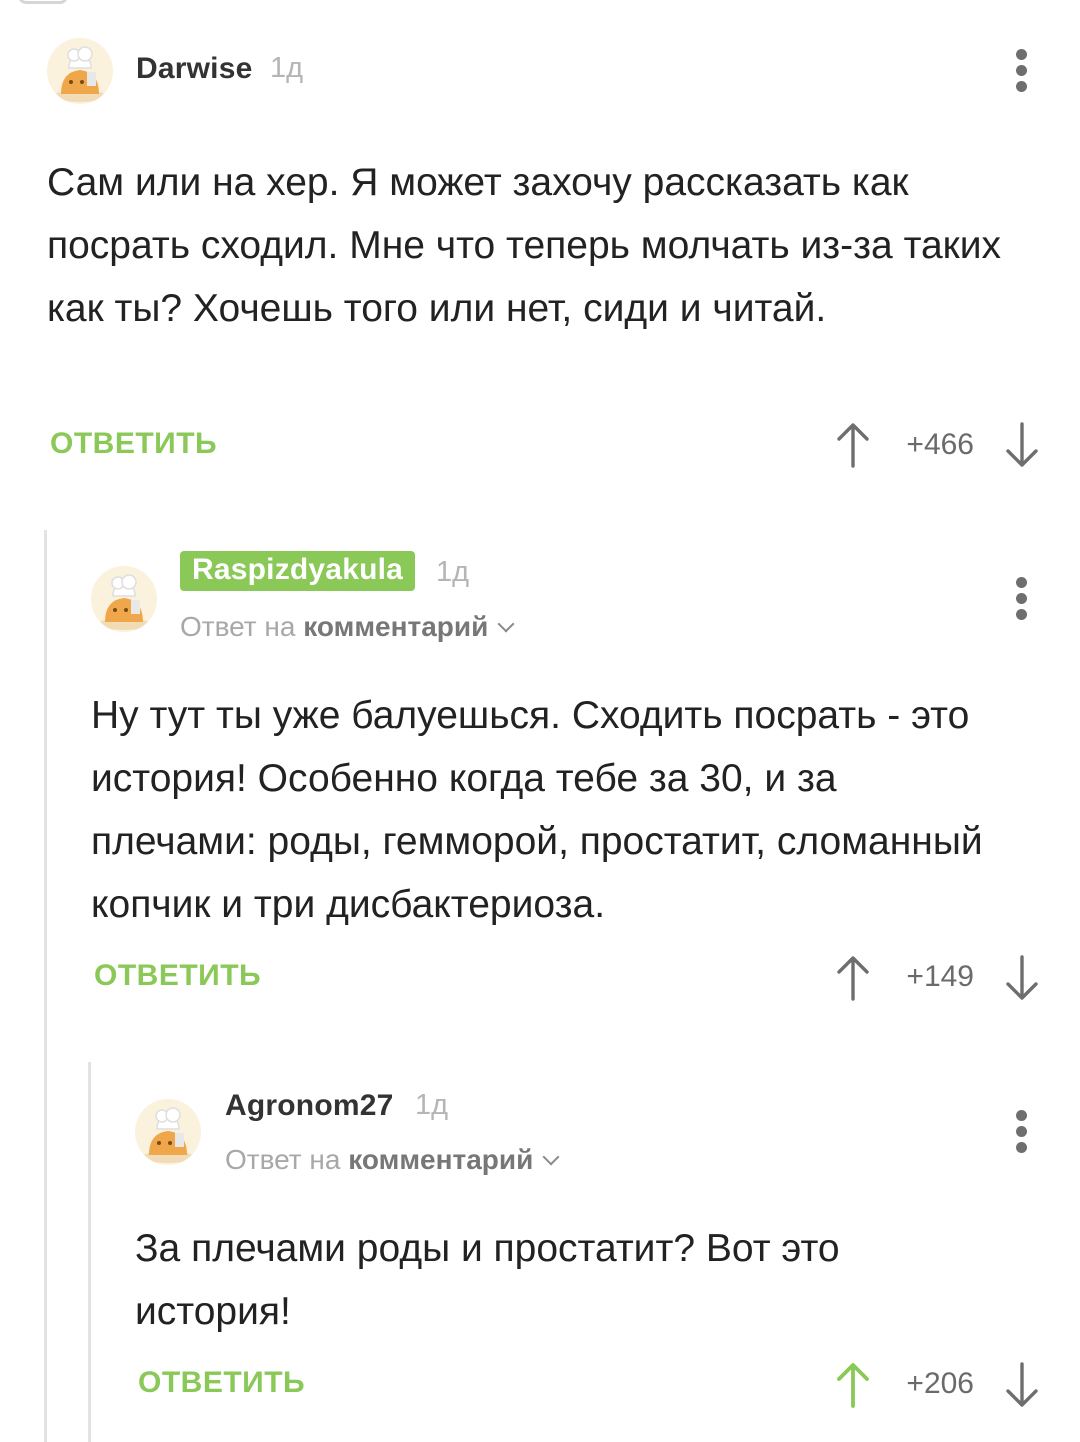  I want to click on comment-author: Darwise, so click(194, 69).